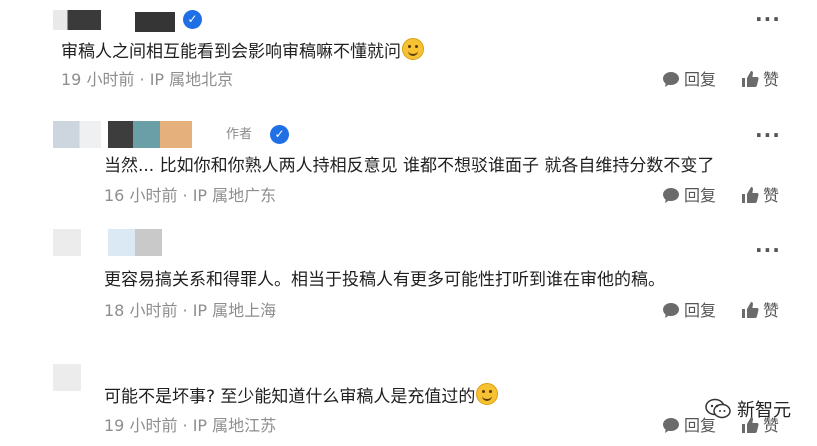 The height and width of the screenshot is (446, 817). What do you see at coordinates (413, 49) in the screenshot?
I see `thinking-emoji-icon` at bounding box center [413, 49].